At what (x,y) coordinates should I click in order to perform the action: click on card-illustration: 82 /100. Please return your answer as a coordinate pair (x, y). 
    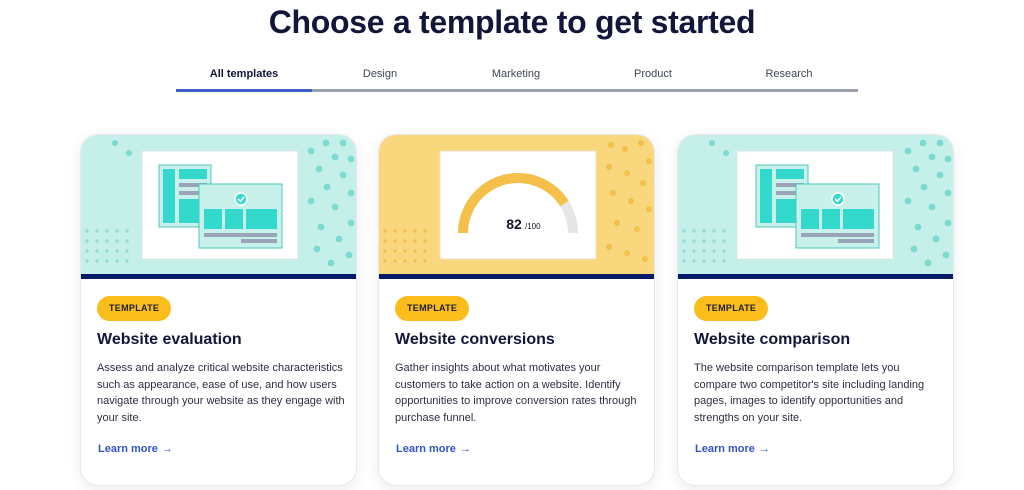
    Looking at the image, I should click on (516, 204).